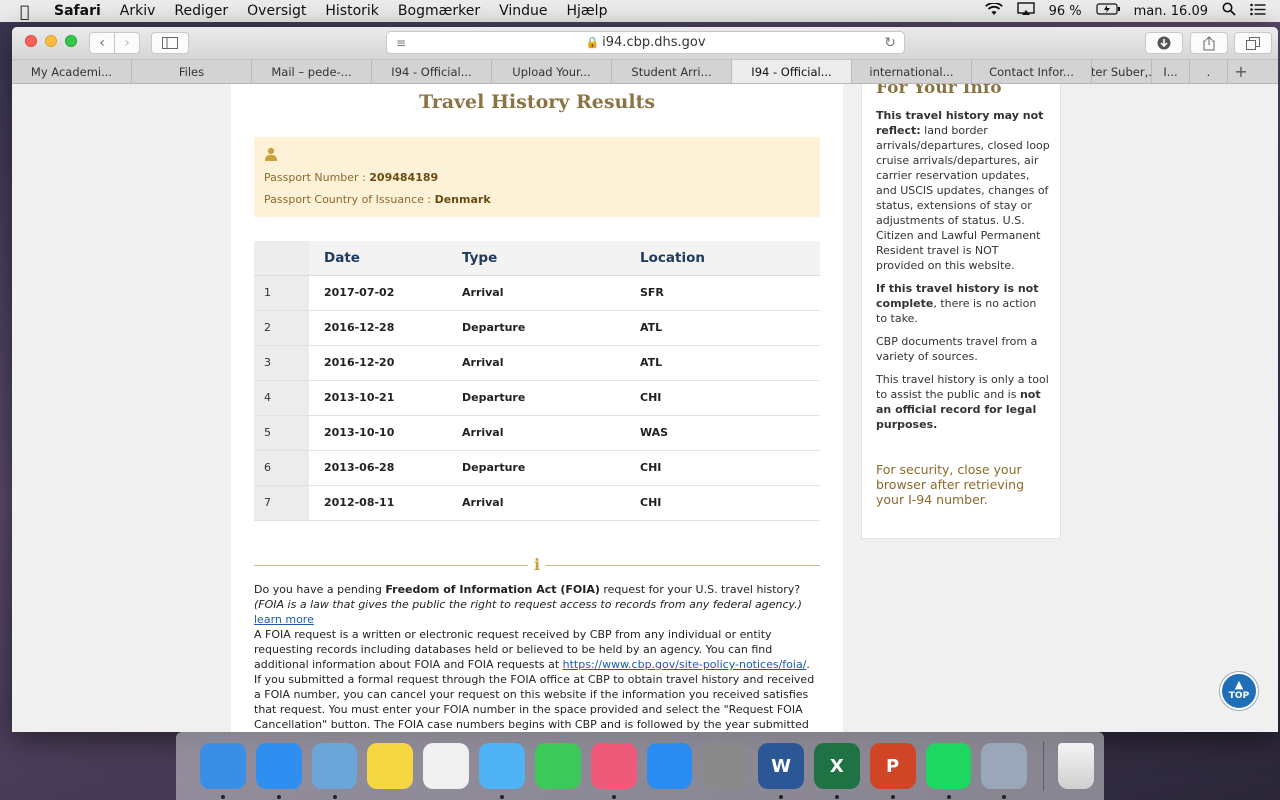 The image size is (1280, 800). Describe the element at coordinates (613, 771) in the screenshot. I see `itunes-icon` at that location.